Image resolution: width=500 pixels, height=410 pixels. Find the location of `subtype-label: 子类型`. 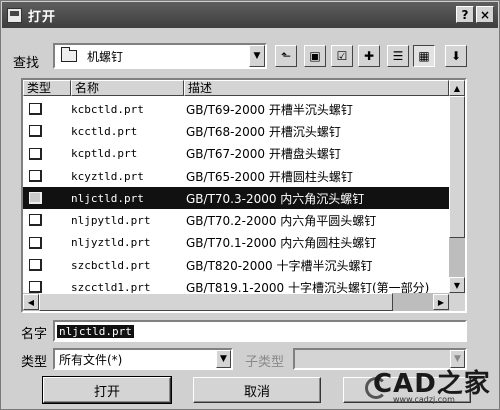

subtype-label: 子类型 is located at coordinates (265, 362).